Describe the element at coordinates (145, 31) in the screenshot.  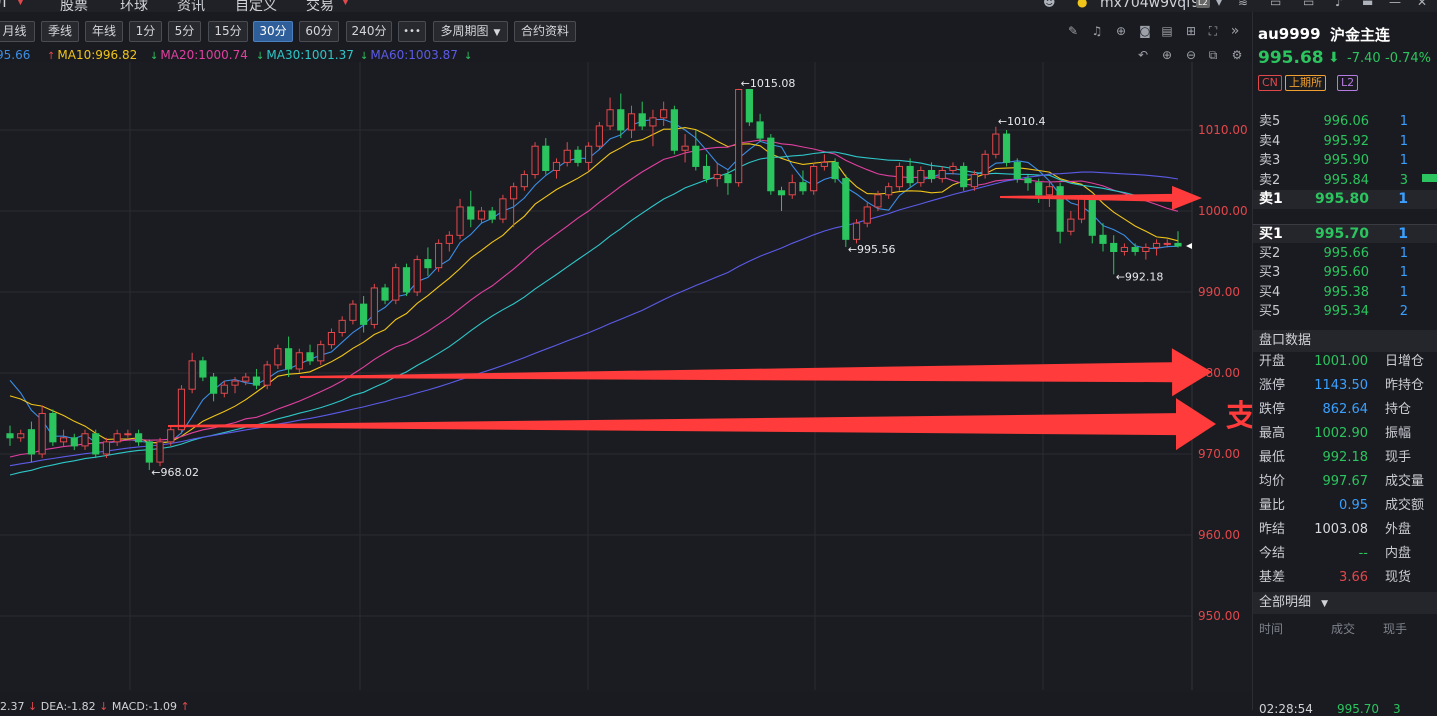
I see `period-button-1min: 1分` at that location.